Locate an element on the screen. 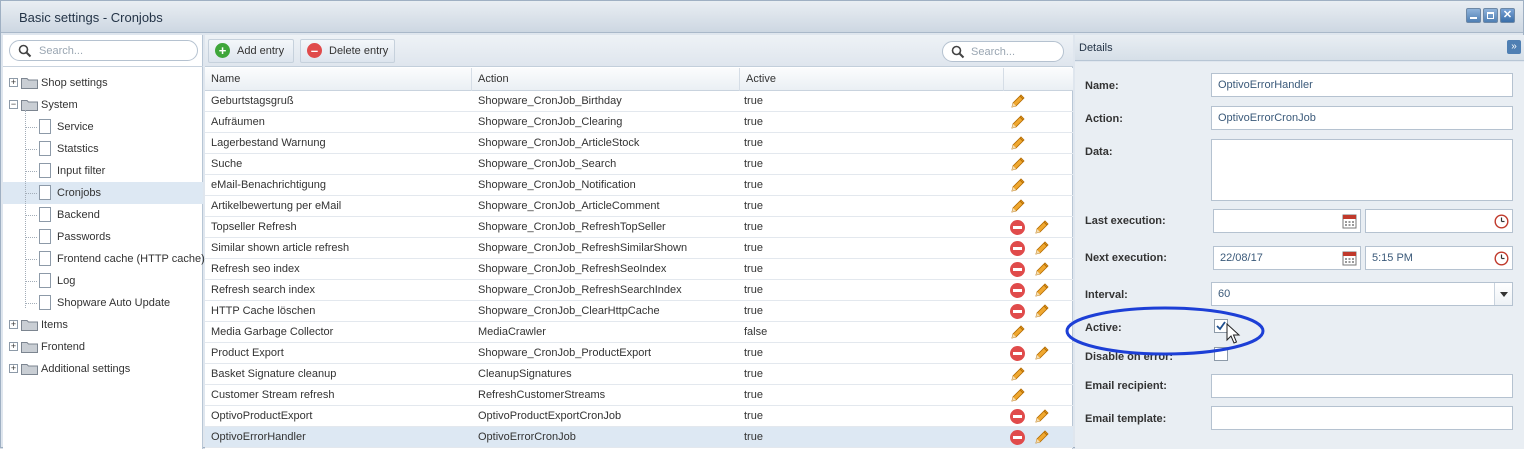 This screenshot has width=1524, height=449. minimize-button is located at coordinates (1473, 15).